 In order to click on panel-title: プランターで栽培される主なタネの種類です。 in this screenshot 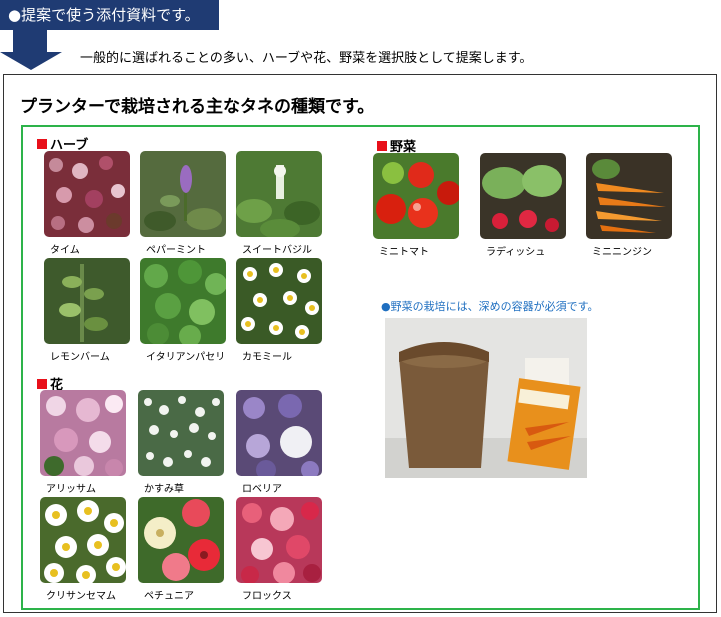, I will do `click(197, 107)`.